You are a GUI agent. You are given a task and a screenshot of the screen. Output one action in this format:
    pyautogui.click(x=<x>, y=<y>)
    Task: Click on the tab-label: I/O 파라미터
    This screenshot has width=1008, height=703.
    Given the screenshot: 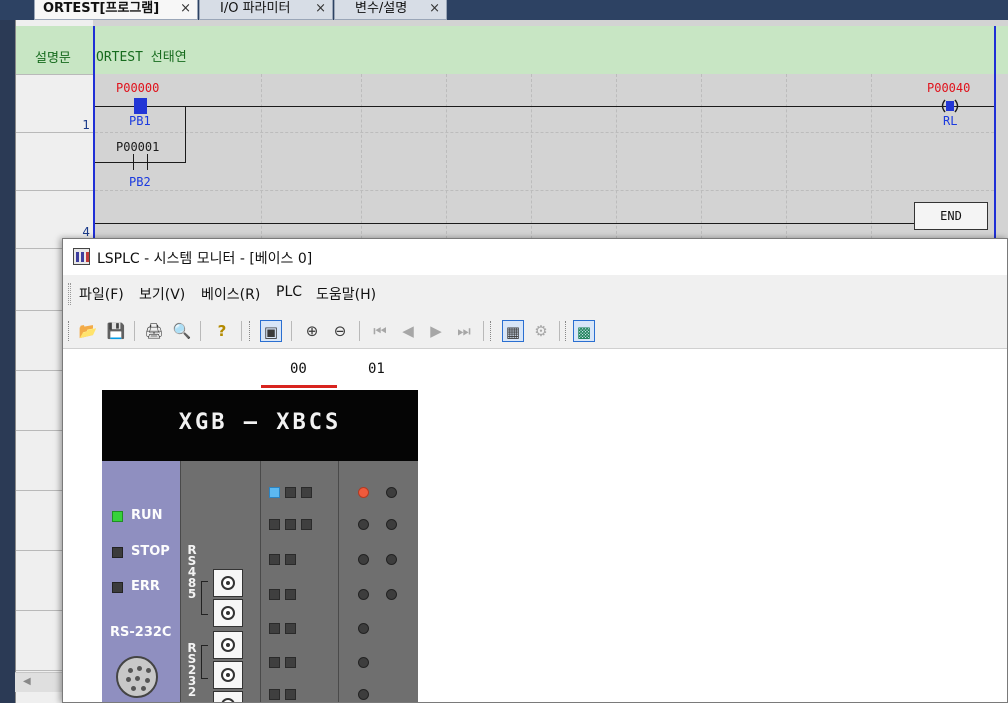 What is the action you would take?
    pyautogui.click(x=255, y=8)
    